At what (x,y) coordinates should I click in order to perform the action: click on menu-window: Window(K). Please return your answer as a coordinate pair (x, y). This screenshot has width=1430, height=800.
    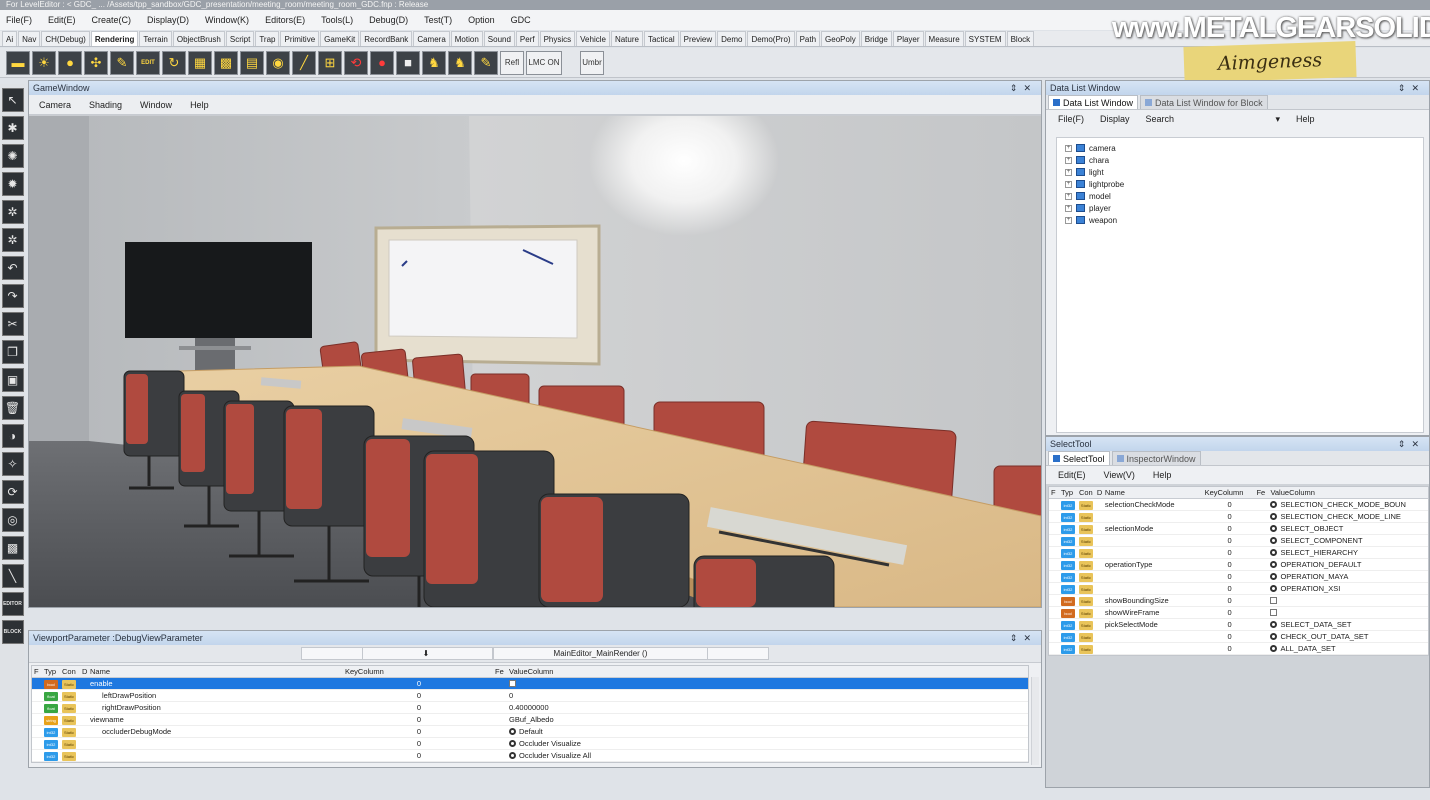
    Looking at the image, I should click on (227, 20).